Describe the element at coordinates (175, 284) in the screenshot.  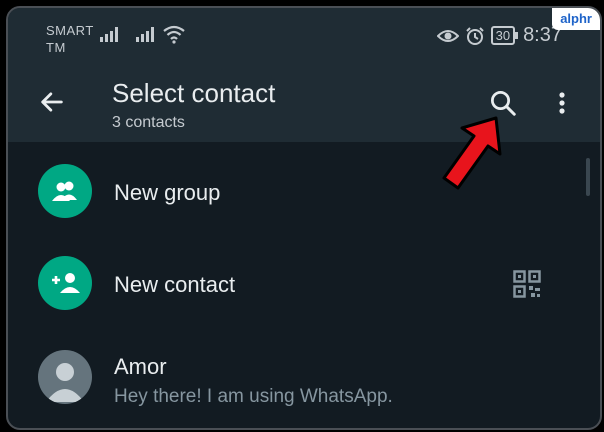
I see `new-contact-label: New contact` at that location.